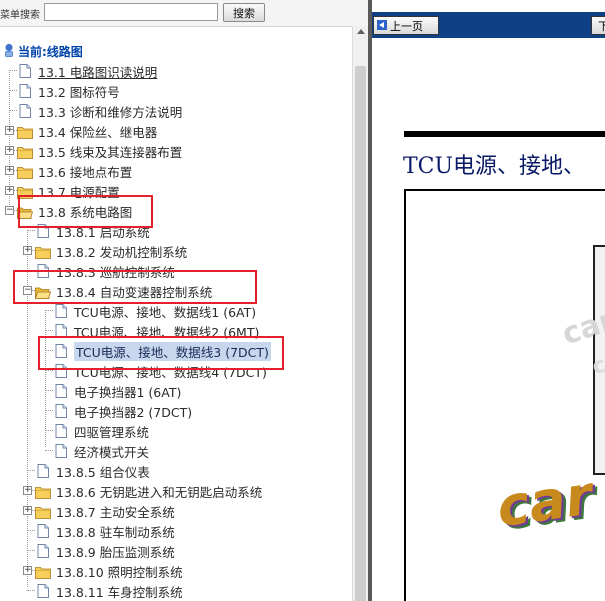 The image size is (605, 601). I want to click on tree-item: TCU电源、接地、数据线4 (7DCT), so click(175, 371).